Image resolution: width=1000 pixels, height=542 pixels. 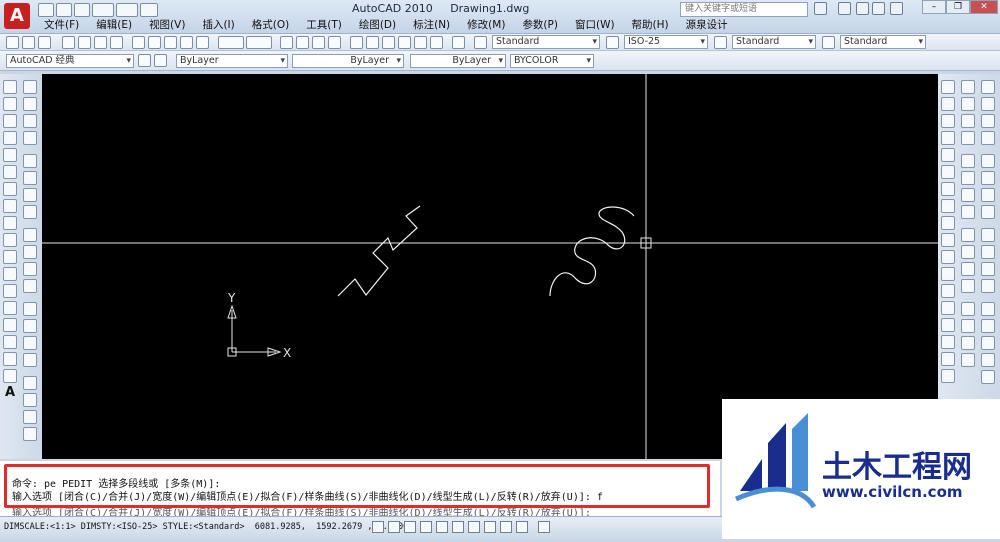 What do you see at coordinates (436, 42) in the screenshot?
I see `quickcalc-icon` at bounding box center [436, 42].